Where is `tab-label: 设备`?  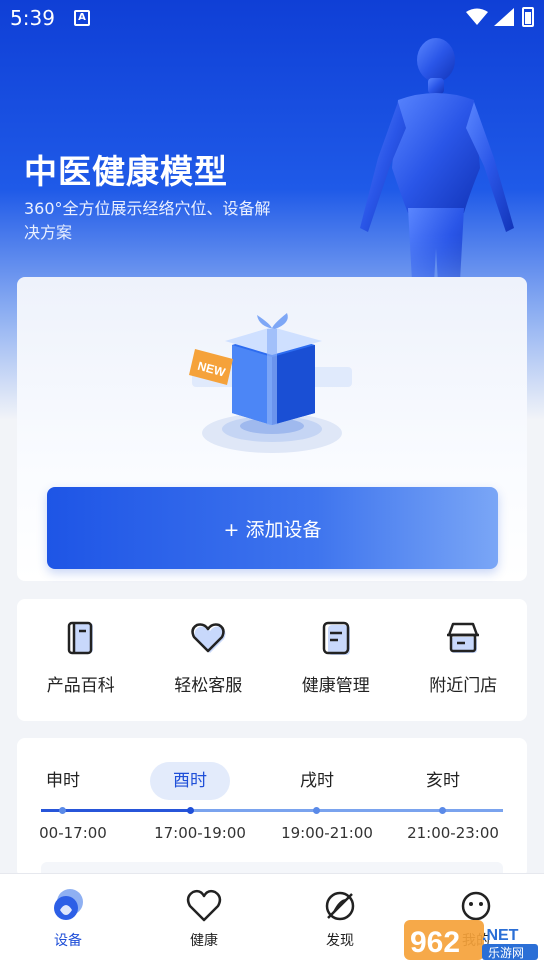 tab-label: 设备 is located at coordinates (68, 941).